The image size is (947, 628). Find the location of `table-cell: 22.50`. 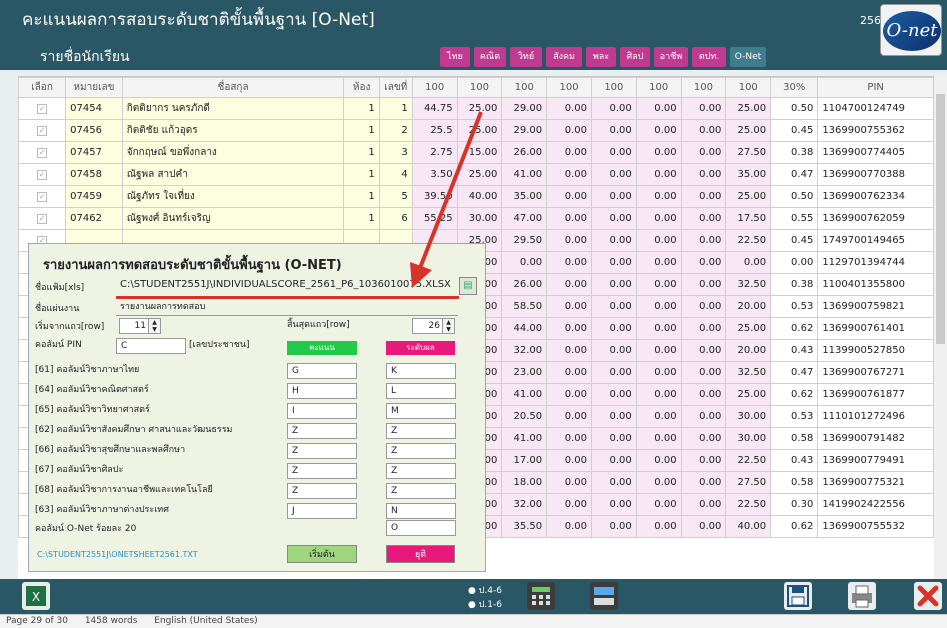

table-cell: 22.50 is located at coordinates (748, 504).